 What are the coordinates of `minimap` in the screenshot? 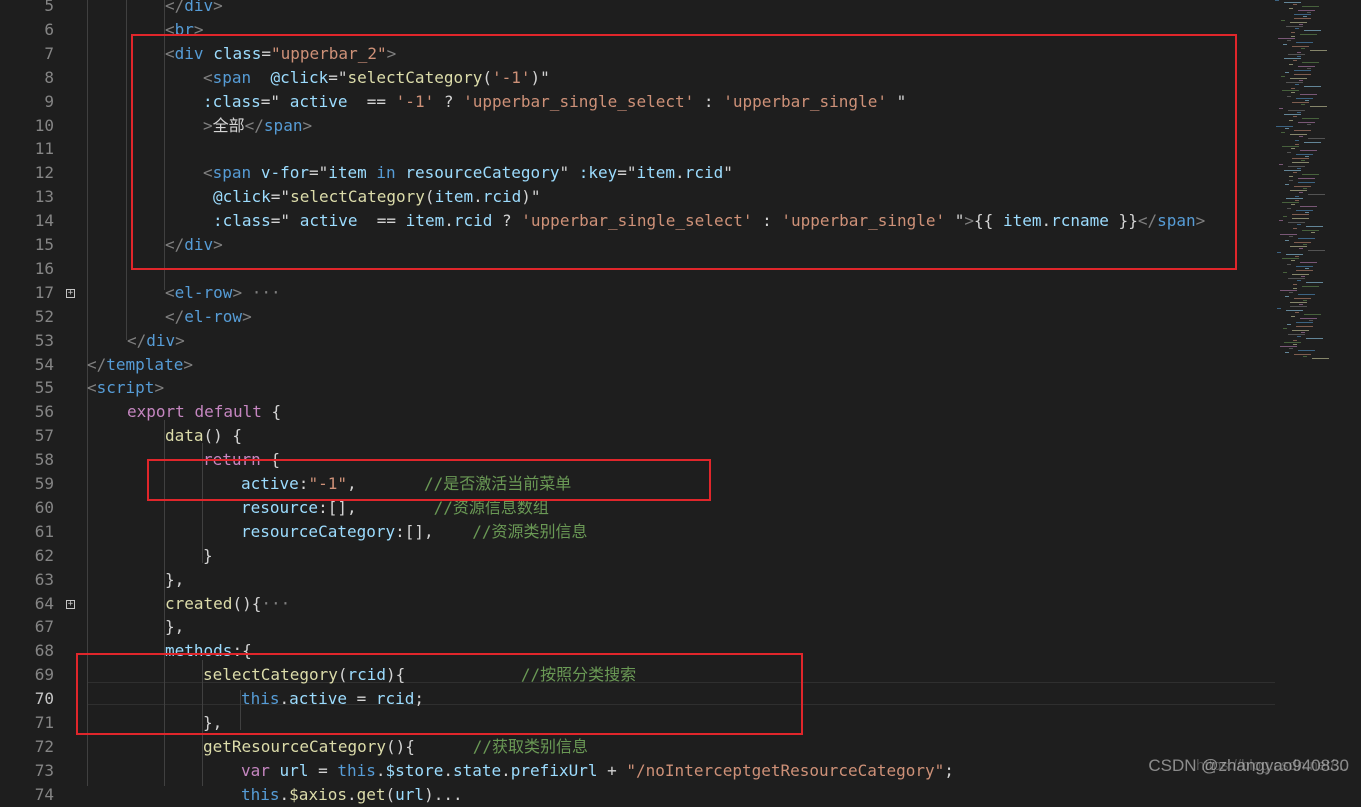 It's located at (1310, 185).